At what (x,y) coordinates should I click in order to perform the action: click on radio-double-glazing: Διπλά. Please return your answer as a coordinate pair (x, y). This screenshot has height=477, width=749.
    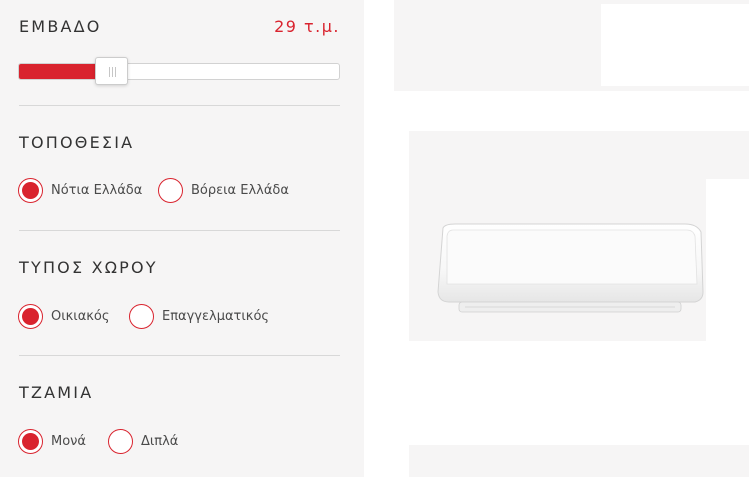
    Looking at the image, I should click on (143, 441).